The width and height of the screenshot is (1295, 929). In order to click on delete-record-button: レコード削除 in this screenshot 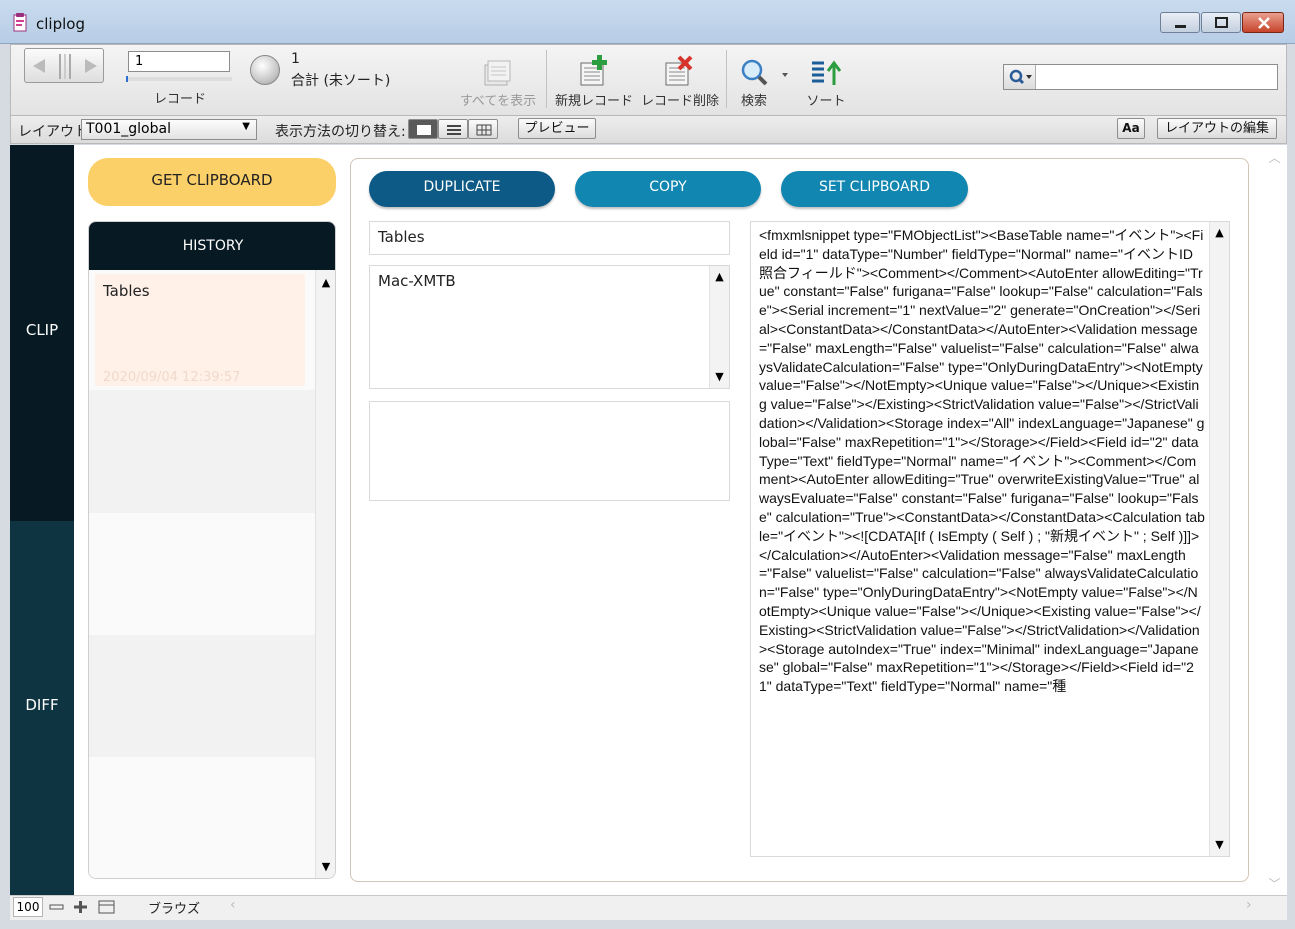, I will do `click(680, 99)`.